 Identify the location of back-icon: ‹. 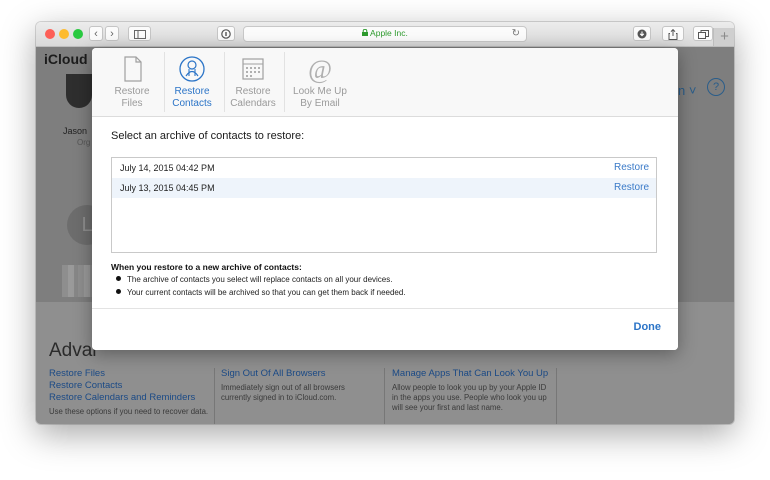
(96, 34).